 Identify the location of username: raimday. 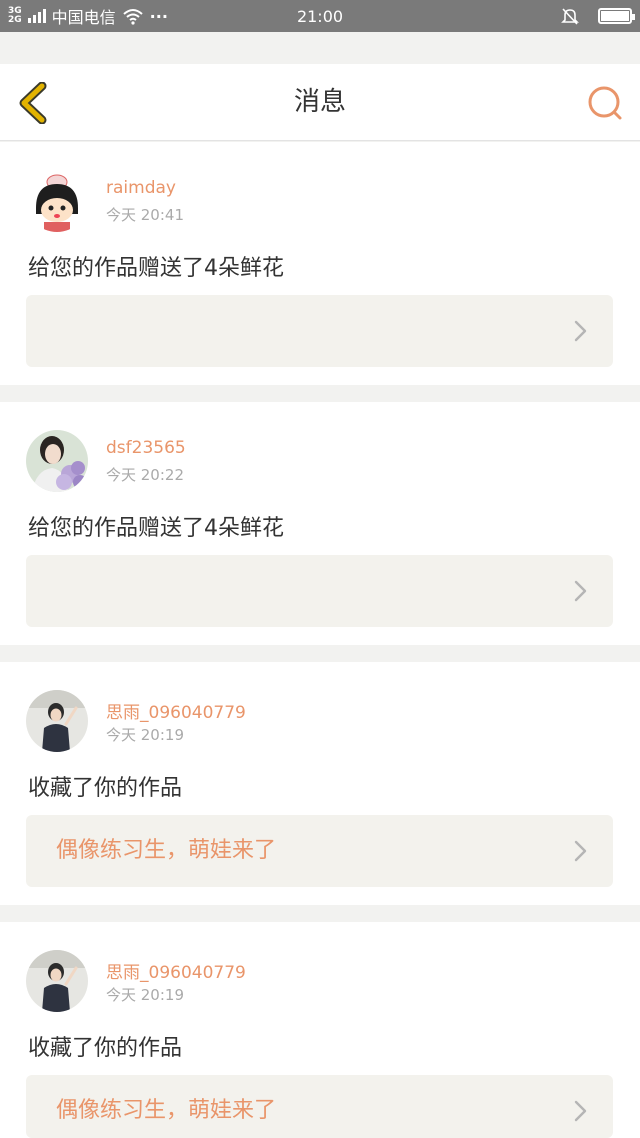
(141, 188).